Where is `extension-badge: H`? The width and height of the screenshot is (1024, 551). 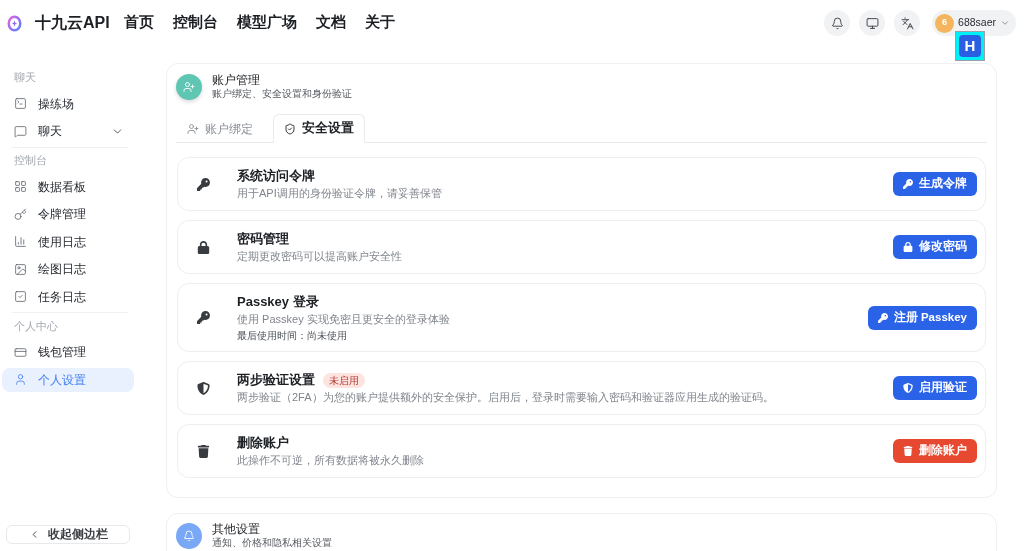 extension-badge: H is located at coordinates (970, 46).